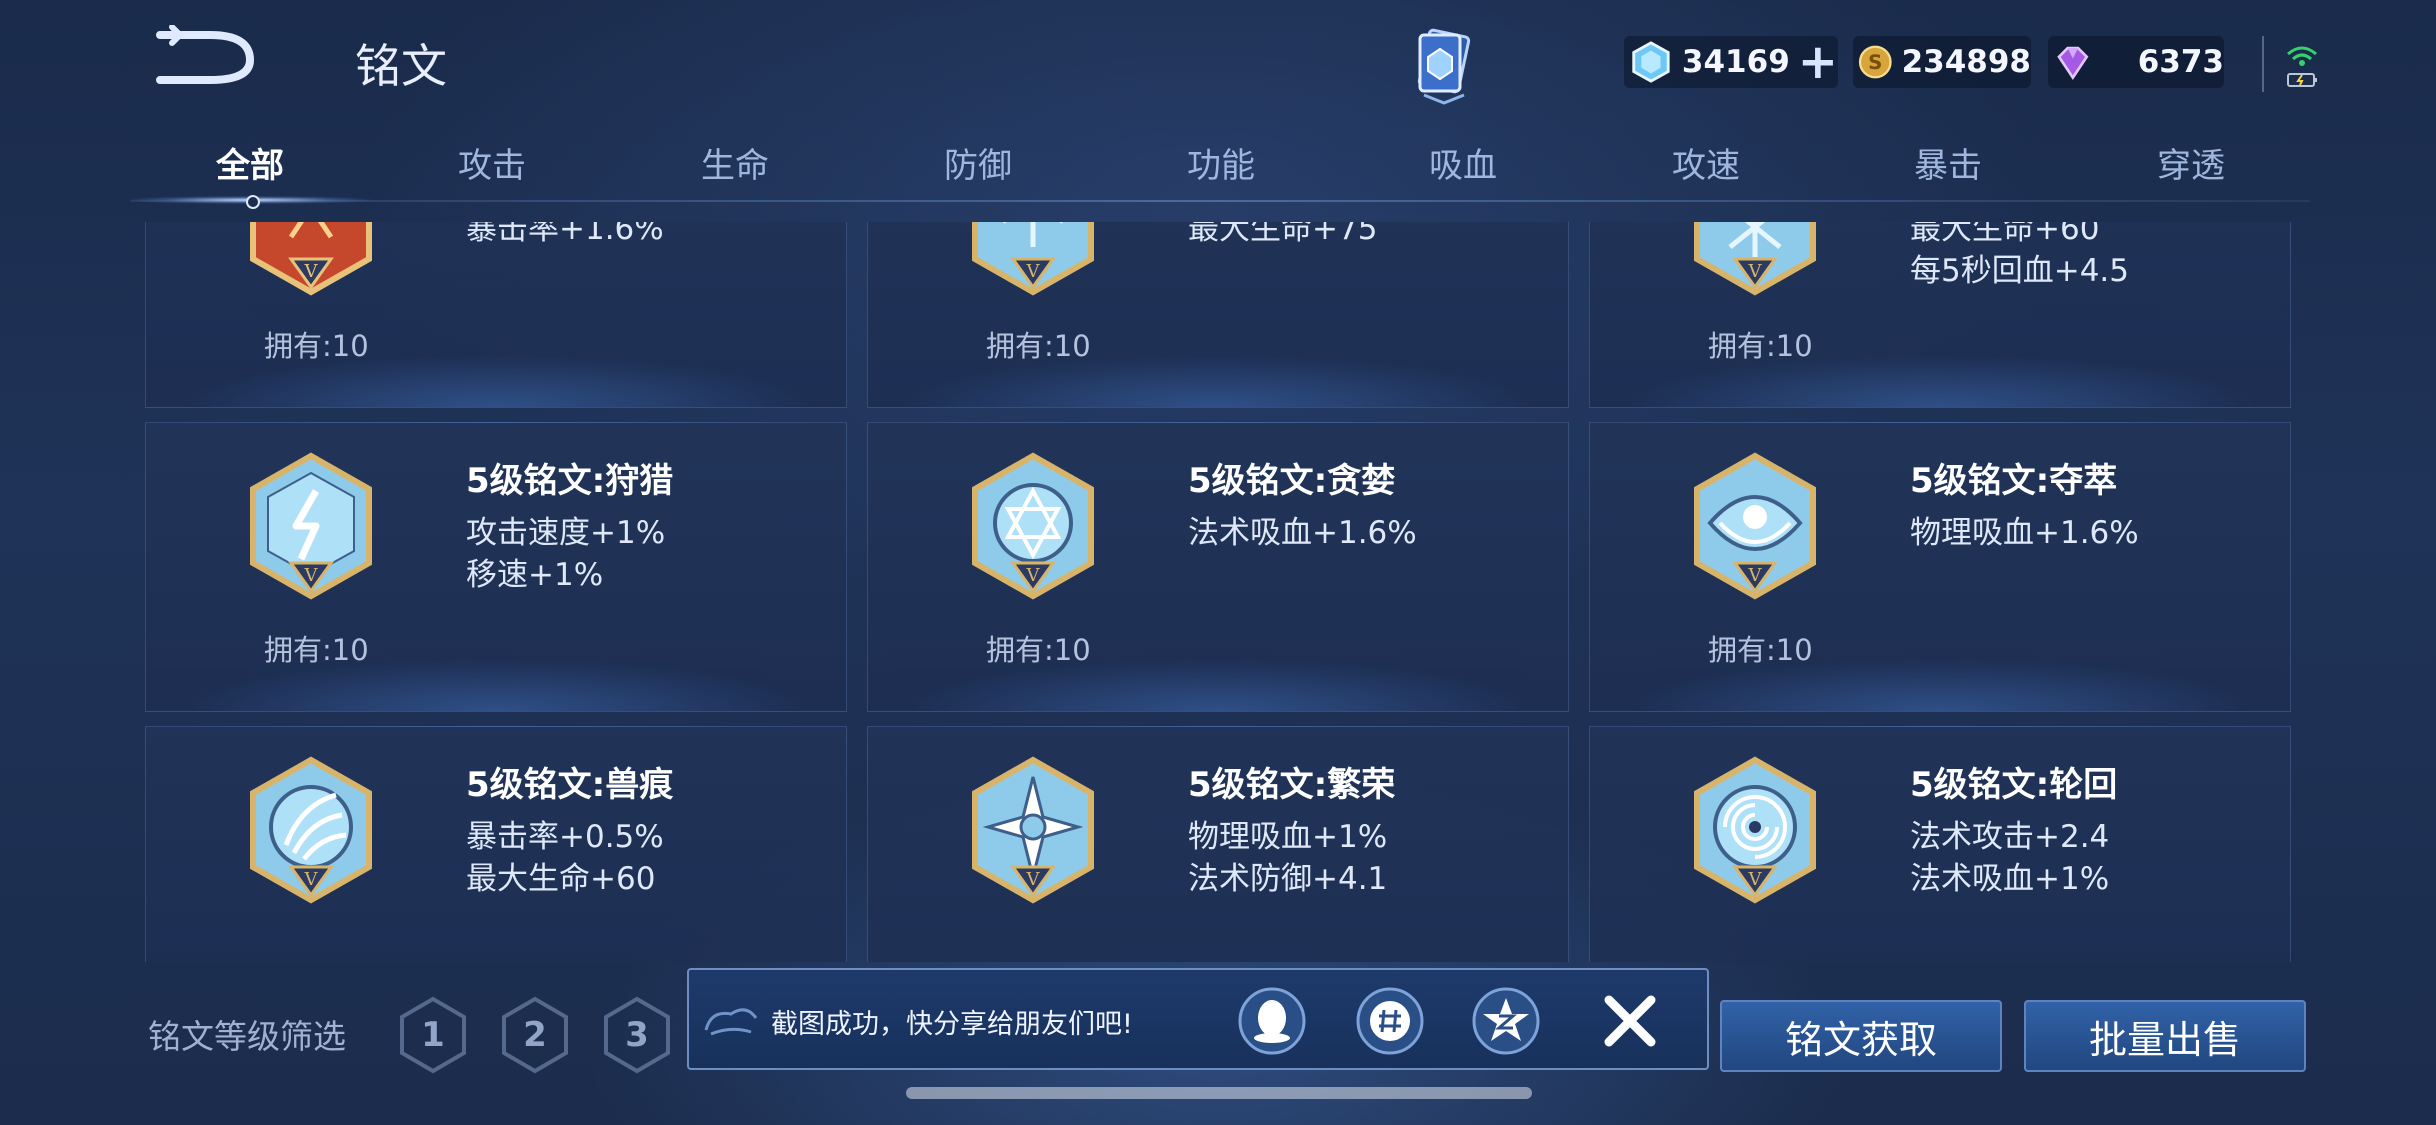 This screenshot has width=2436, height=1125. I want to click on tab-defense: 防御, so click(978, 162).